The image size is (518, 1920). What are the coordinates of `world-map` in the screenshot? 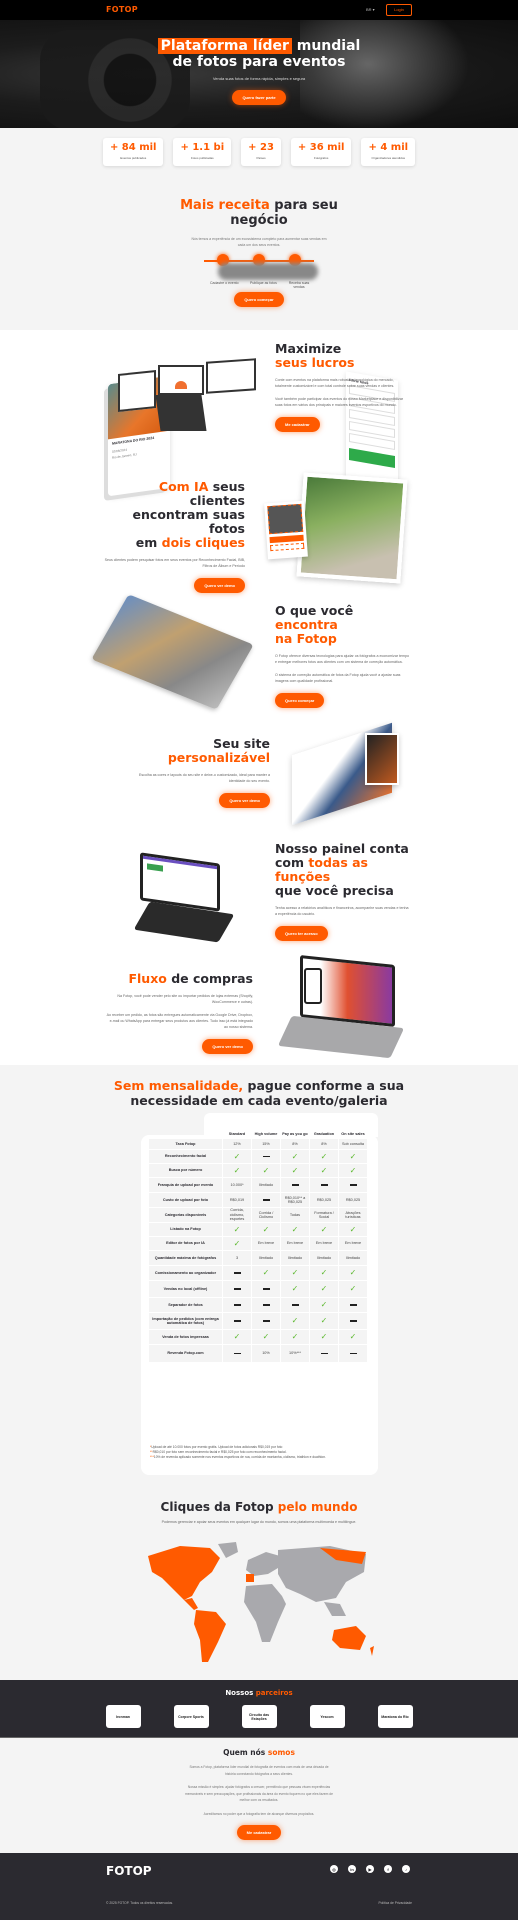 It's located at (261, 1602).